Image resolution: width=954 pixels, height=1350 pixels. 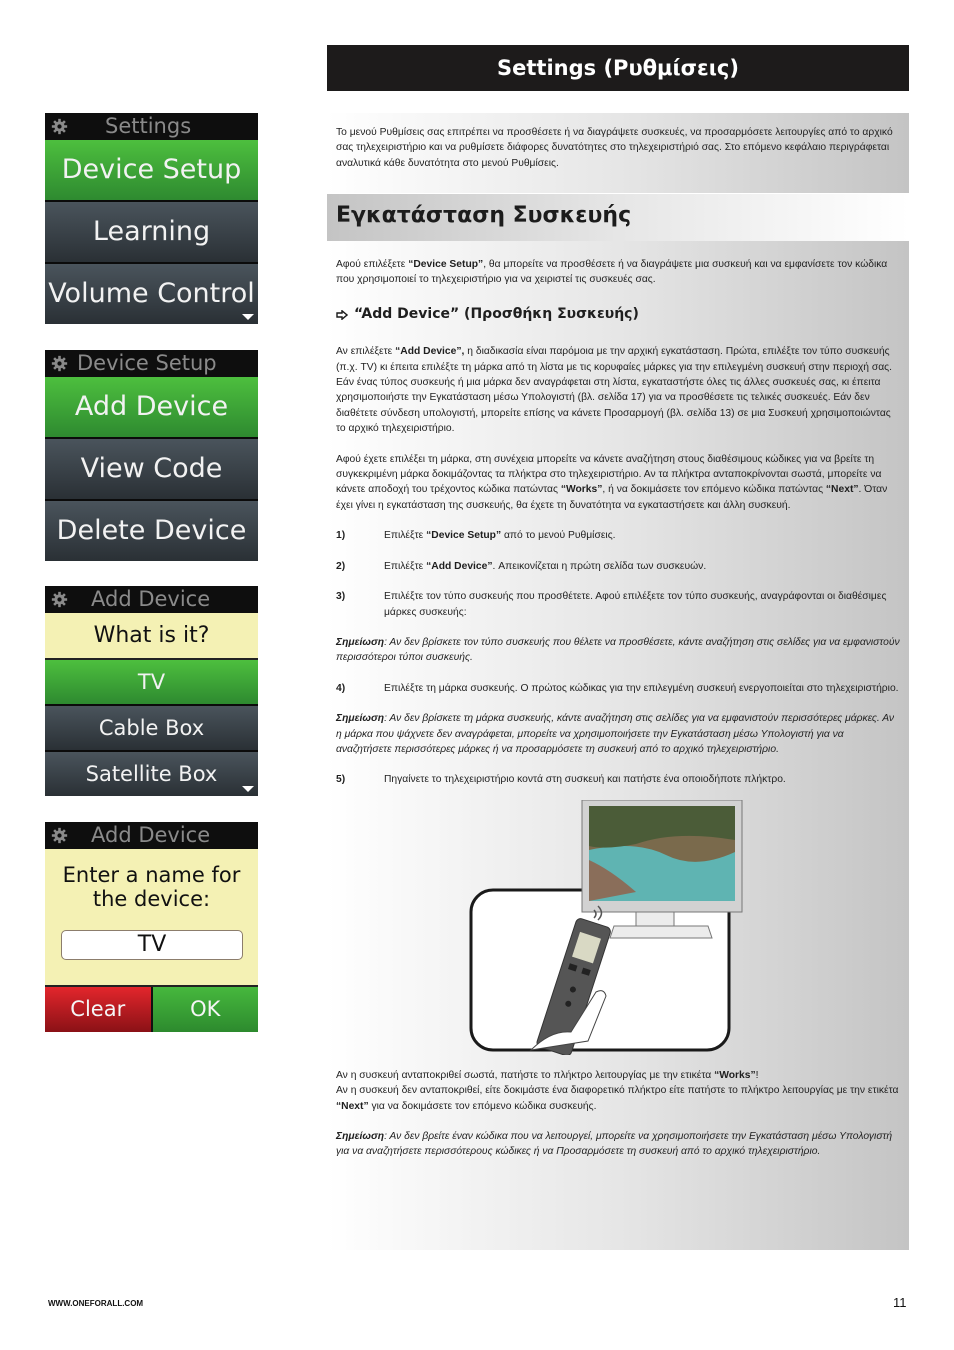 I want to click on subheading-add-device: “Add Device” (Προσθήκη Συσκευής), so click(x=618, y=313).